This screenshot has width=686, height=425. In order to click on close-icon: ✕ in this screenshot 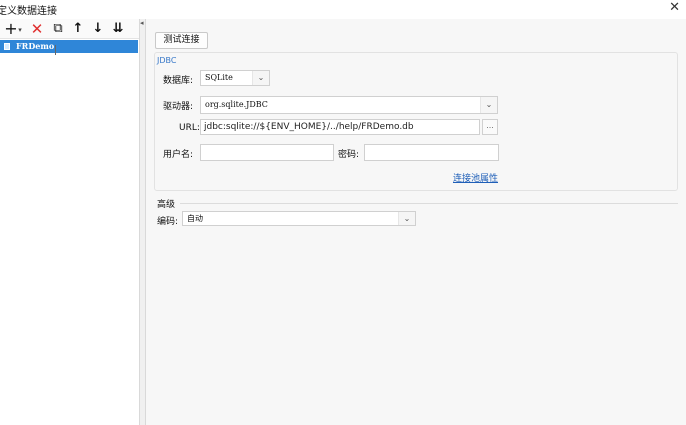, I will do `click(674, 8)`.